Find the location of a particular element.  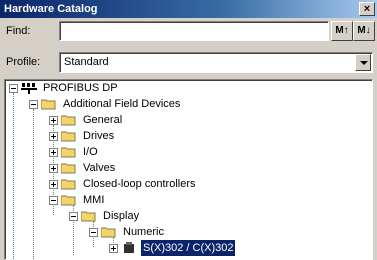

binoculars-up-icon: M↑ is located at coordinates (342, 30).